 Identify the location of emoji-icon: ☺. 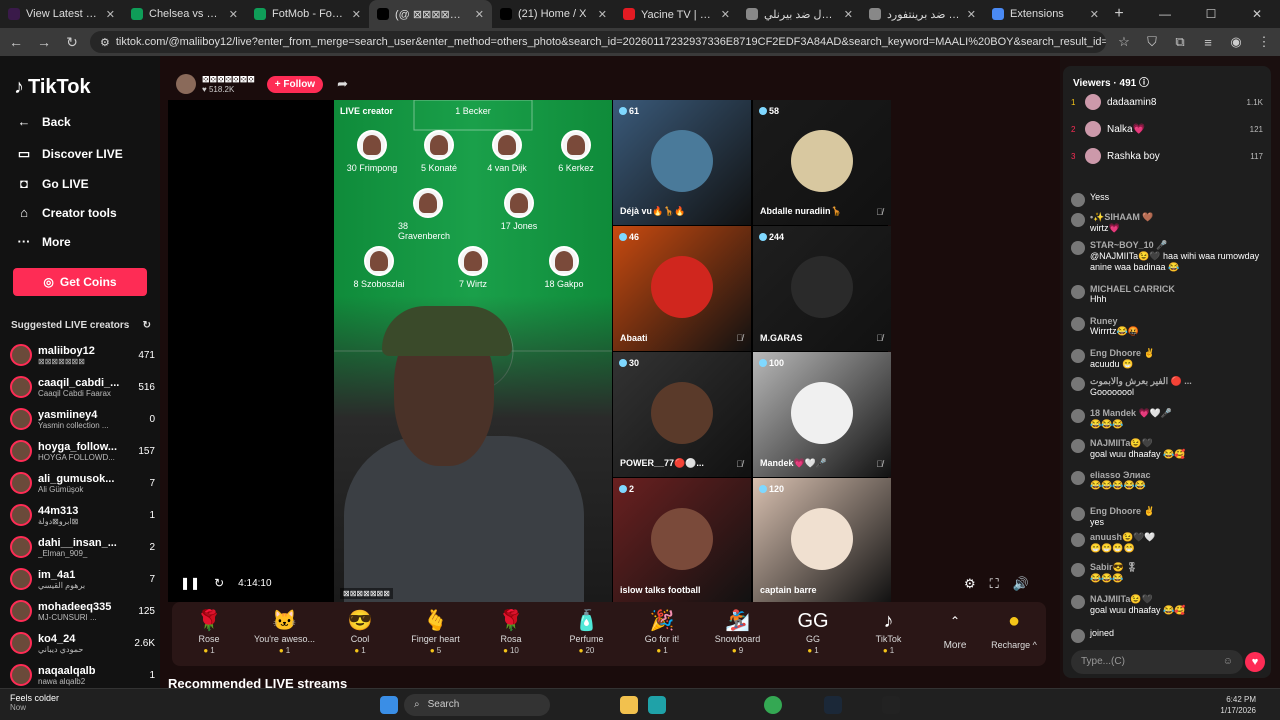
(1228, 662).